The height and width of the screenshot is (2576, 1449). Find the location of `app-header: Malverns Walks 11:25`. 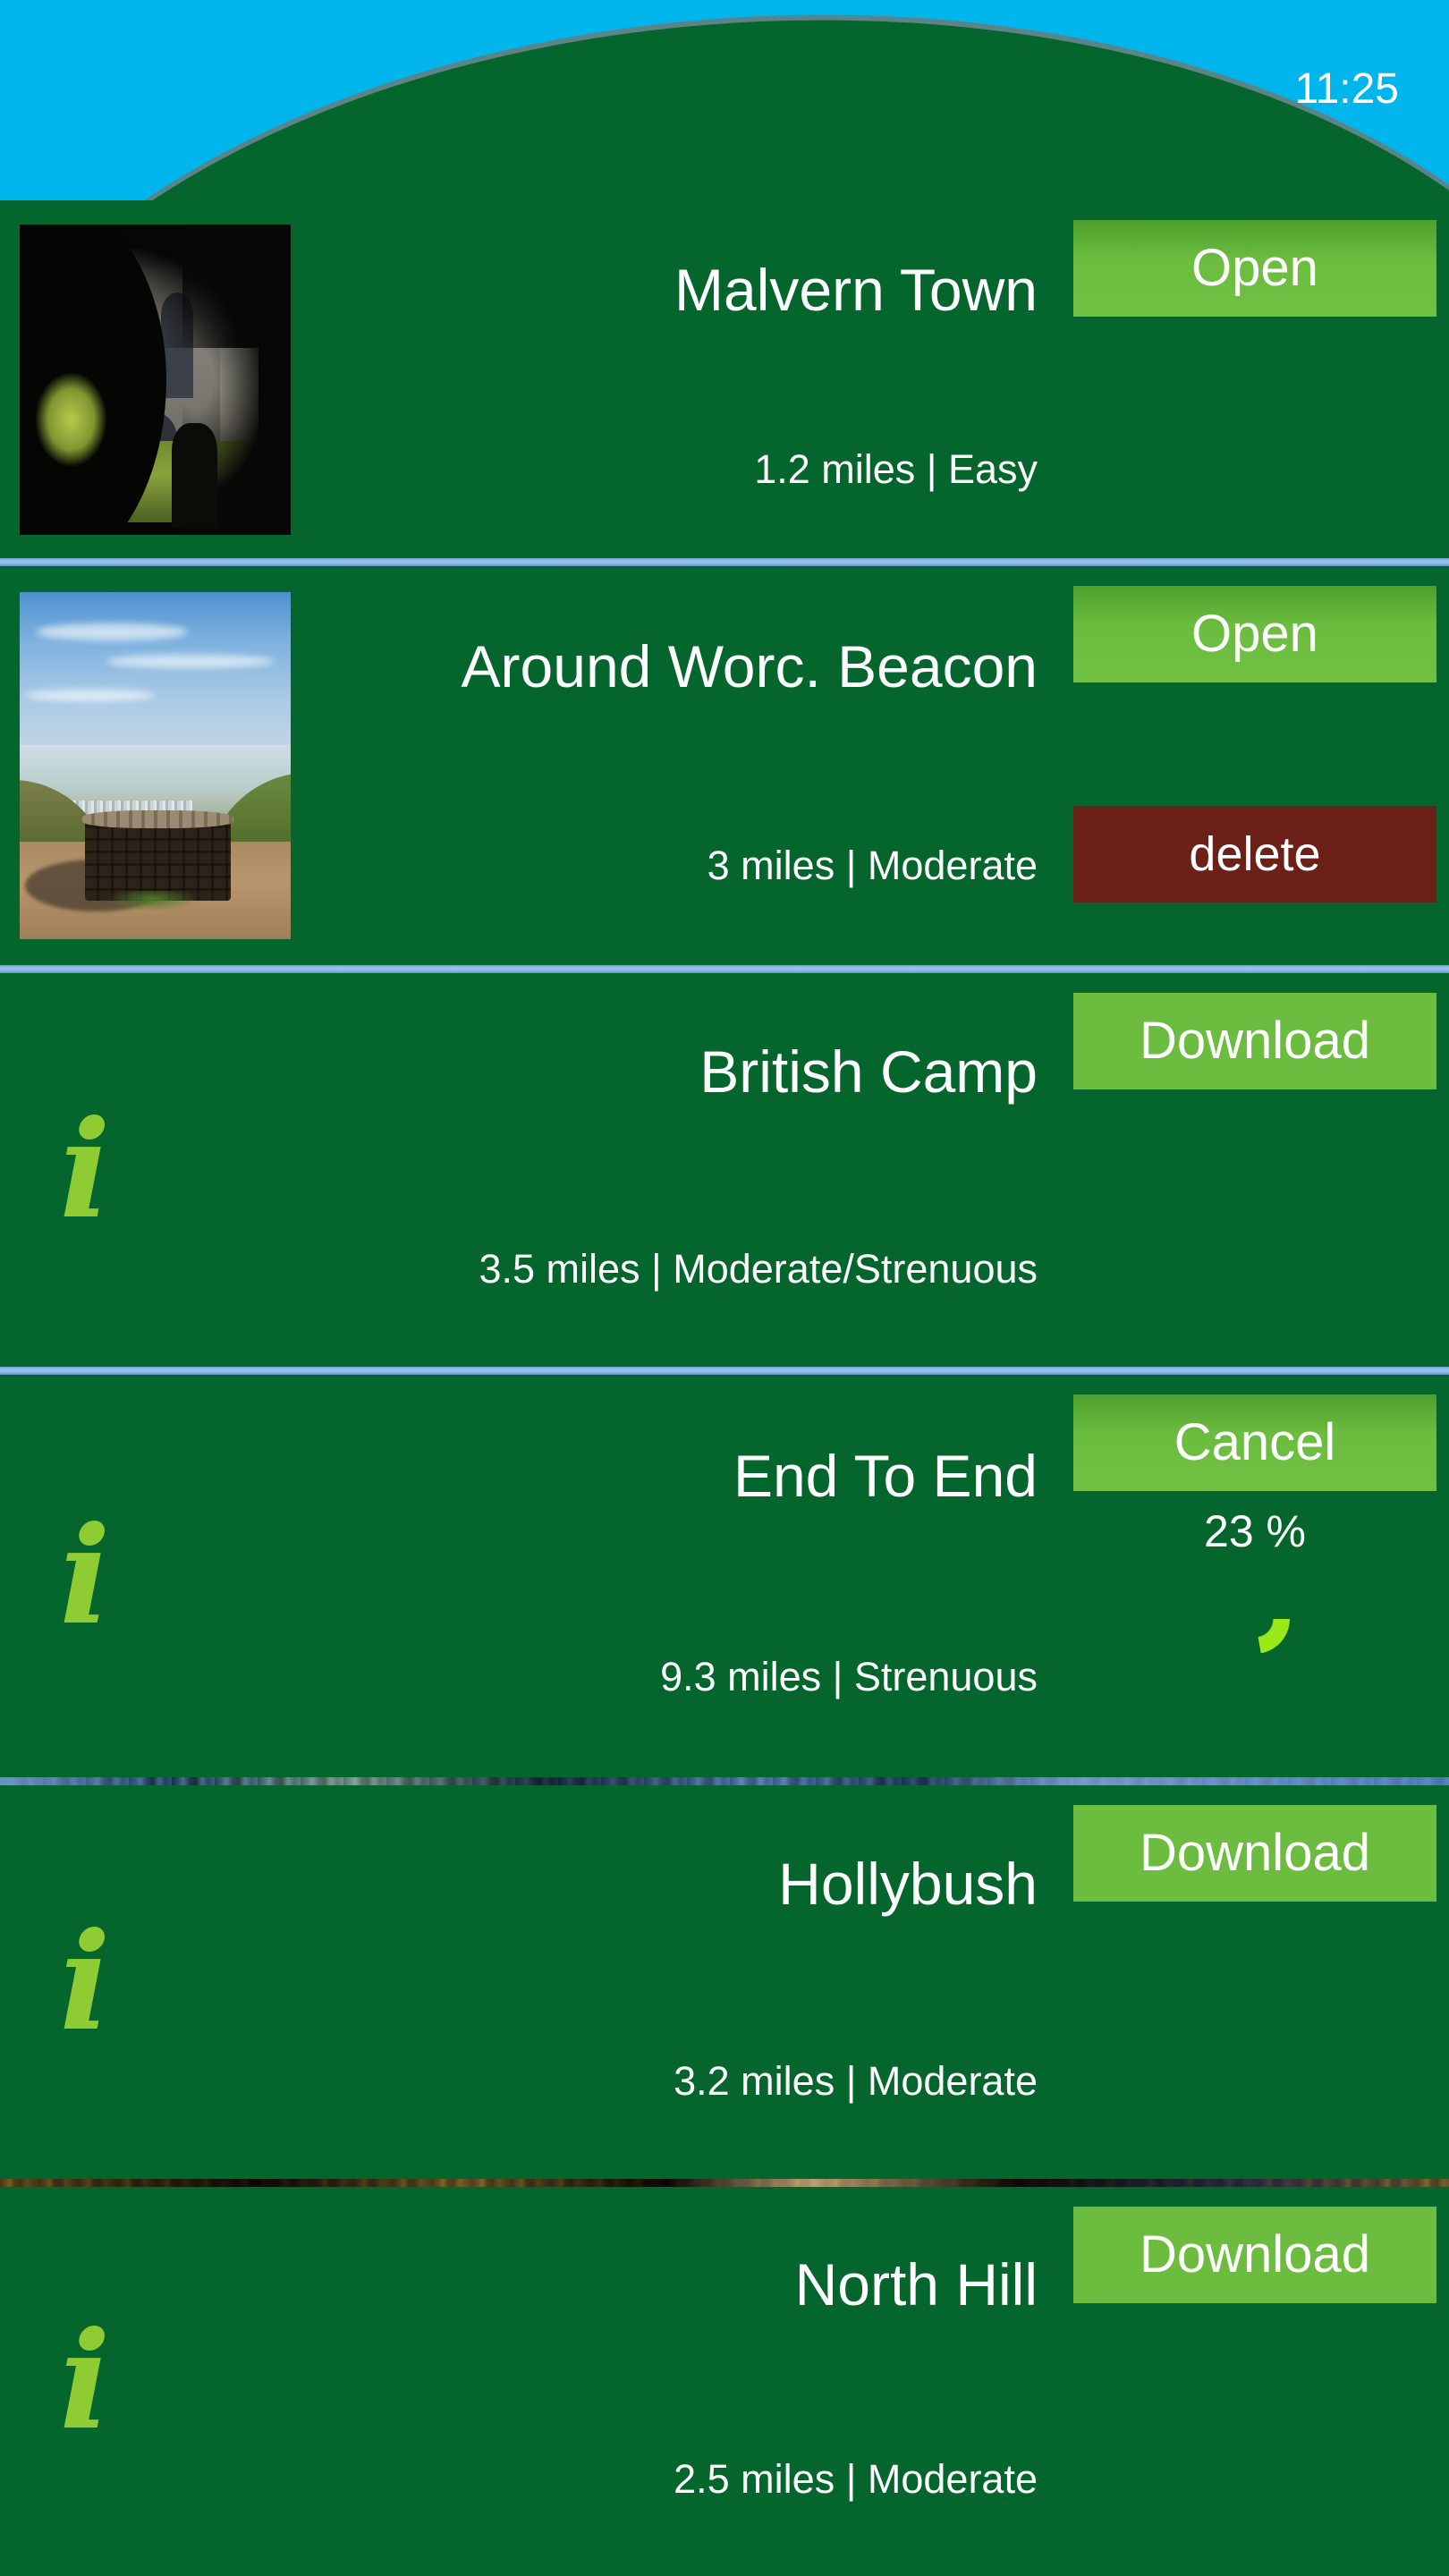

app-header: Malverns Walks 11:25 is located at coordinates (724, 100).